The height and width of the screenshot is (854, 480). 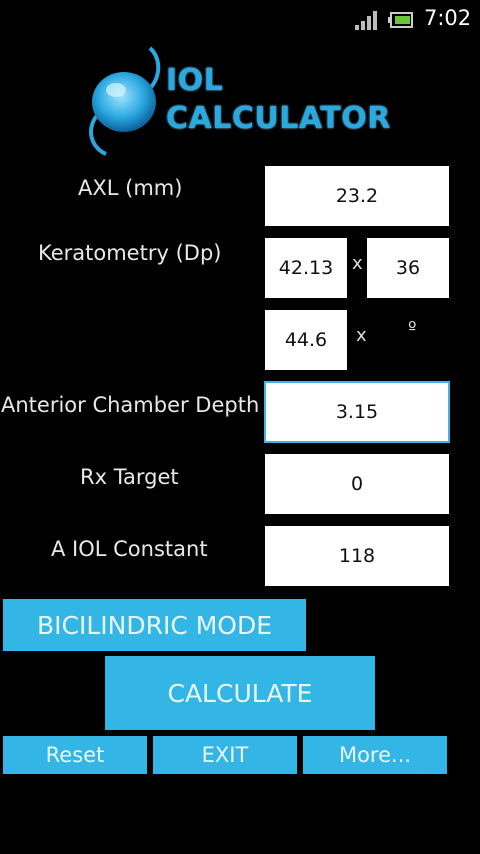 What do you see at coordinates (129, 477) in the screenshot?
I see `rx-target-label: Rx Target` at bounding box center [129, 477].